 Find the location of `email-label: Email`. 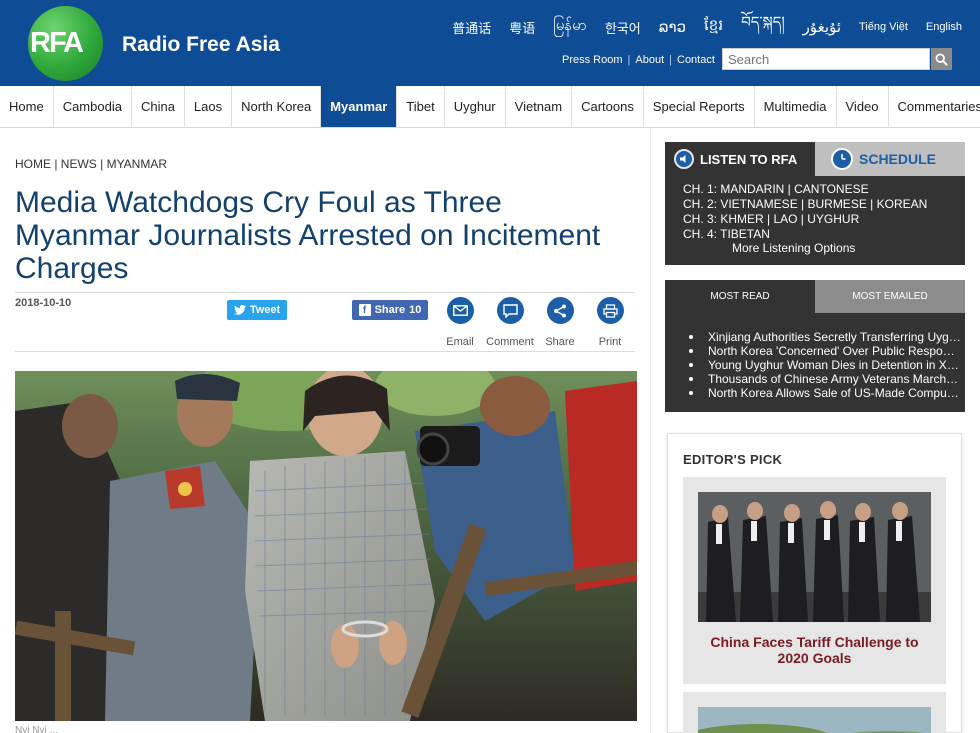

email-label: Email is located at coordinates (460, 342).